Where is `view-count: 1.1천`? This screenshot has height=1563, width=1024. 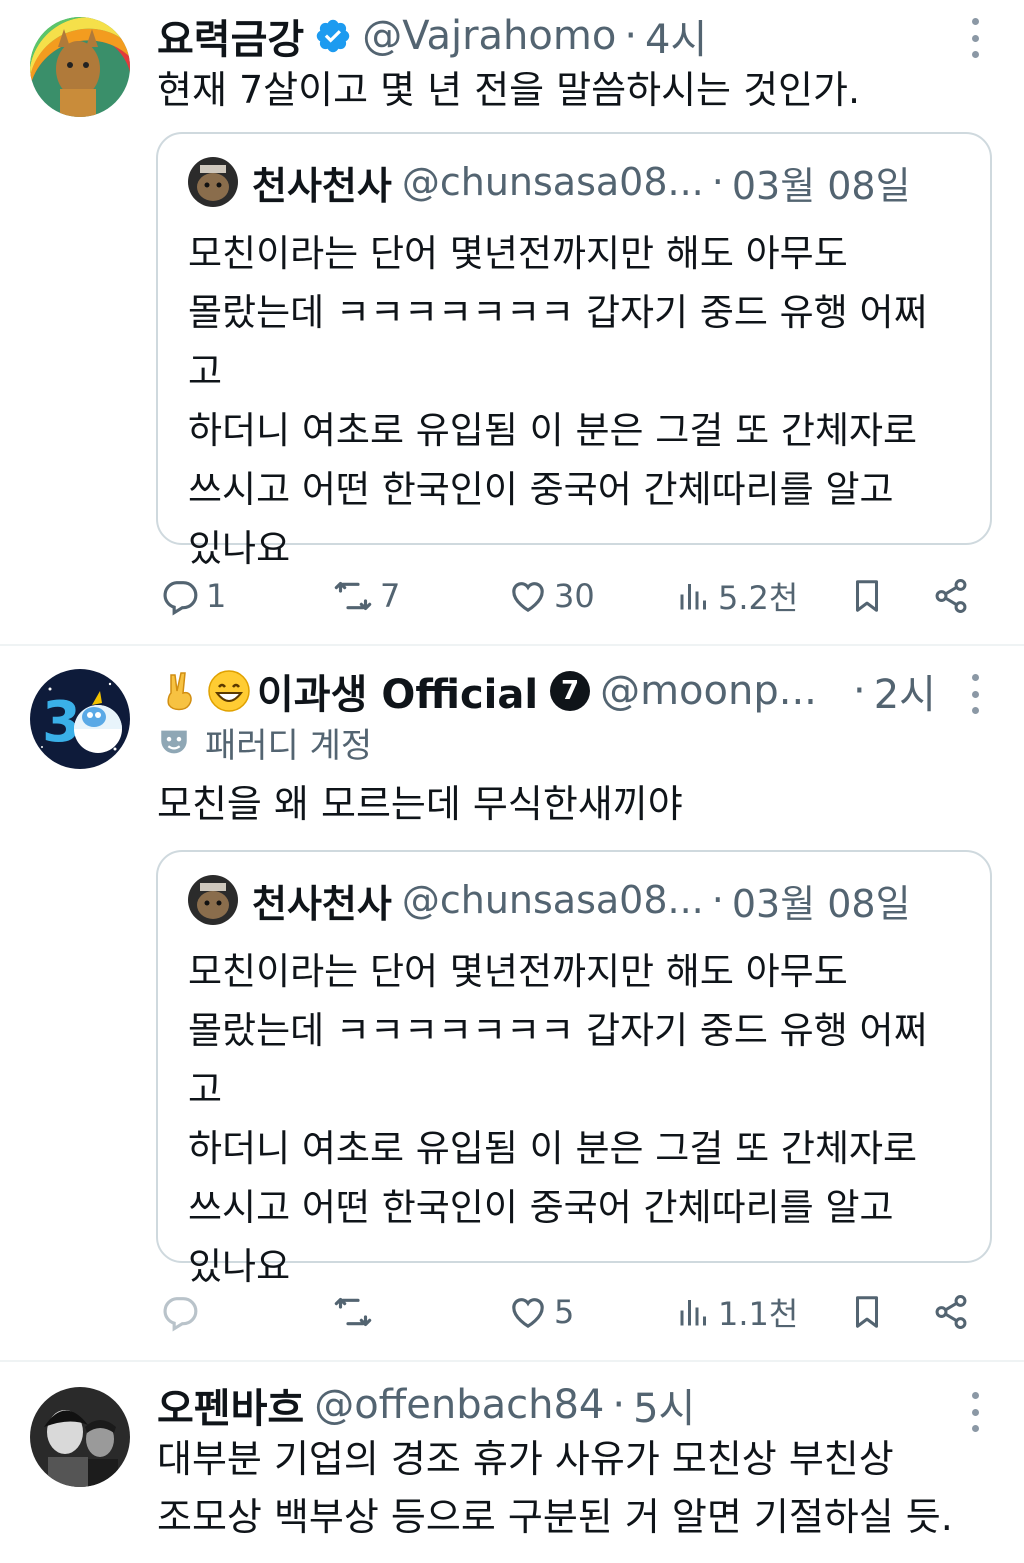
view-count: 1.1천 is located at coordinates (758, 1314).